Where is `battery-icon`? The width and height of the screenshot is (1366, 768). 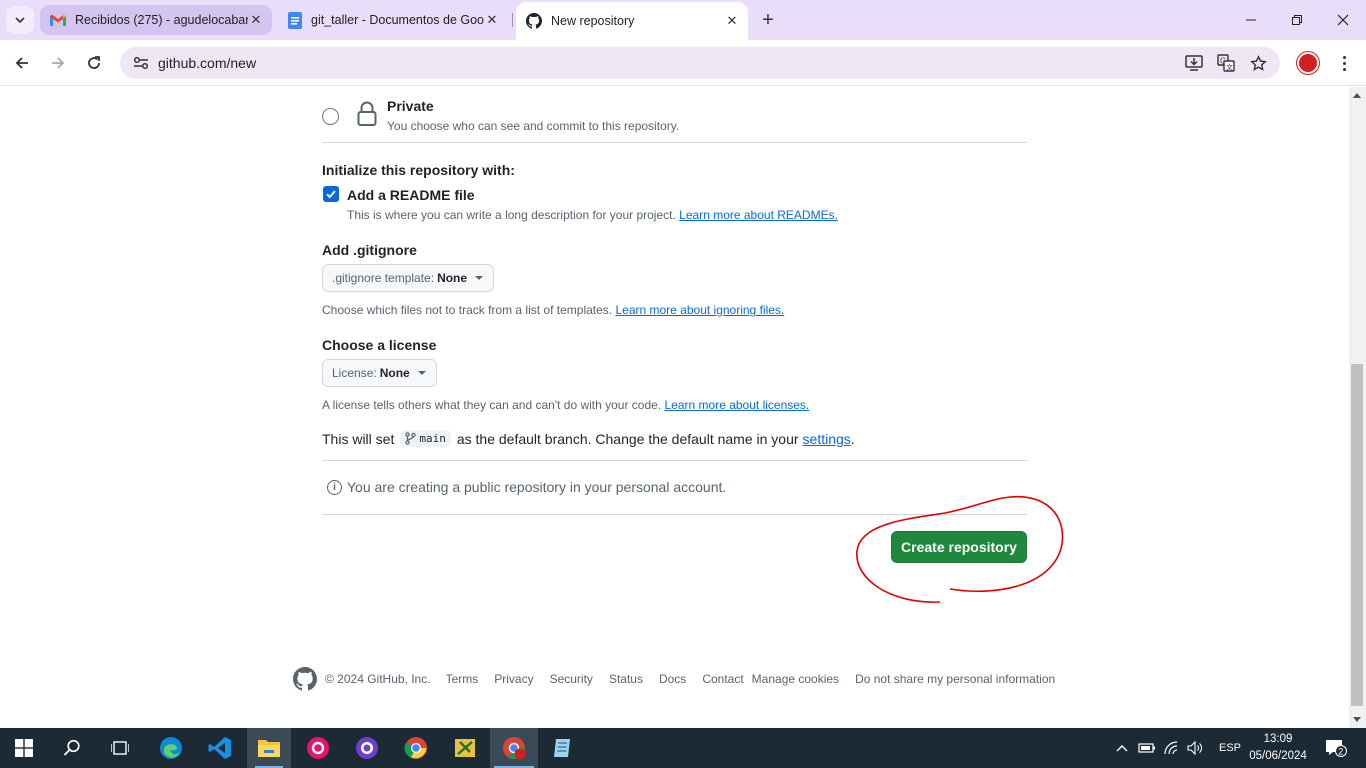
battery-icon is located at coordinates (1147, 748).